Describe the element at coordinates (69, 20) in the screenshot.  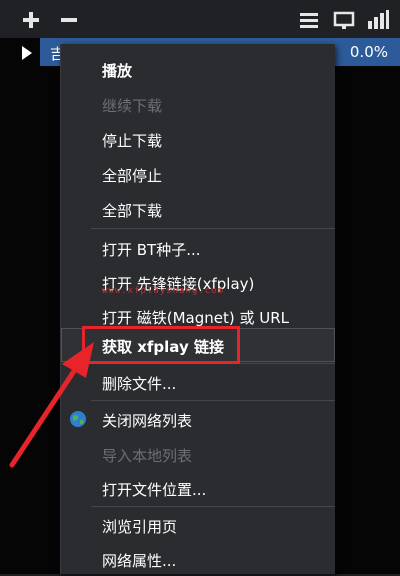
I see `minus-icon` at that location.